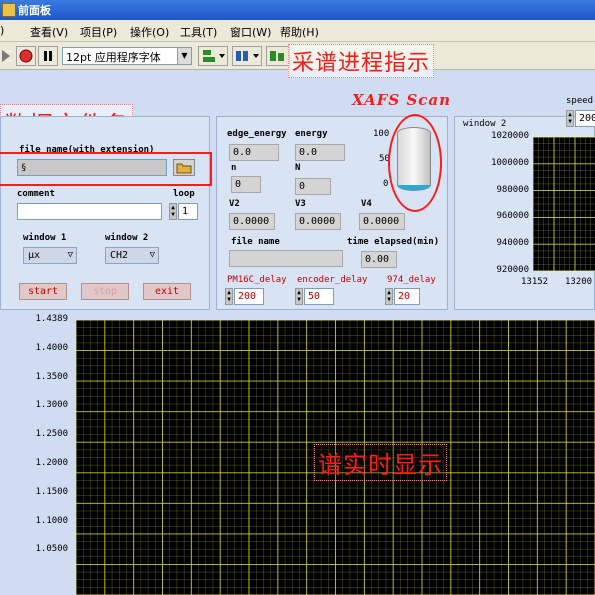  I want to click on encoder-delay-label: encoder_delay, so click(332, 280).